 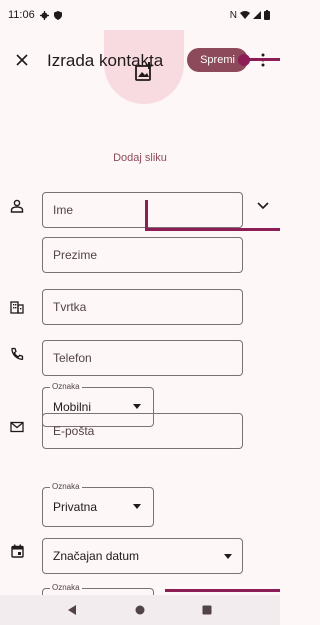 What do you see at coordinates (207, 610) in the screenshot?
I see `recents-icon` at bounding box center [207, 610].